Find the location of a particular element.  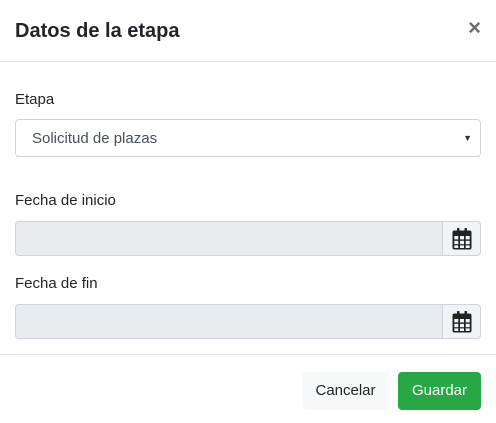

stage-label: Etapa is located at coordinates (35, 99).